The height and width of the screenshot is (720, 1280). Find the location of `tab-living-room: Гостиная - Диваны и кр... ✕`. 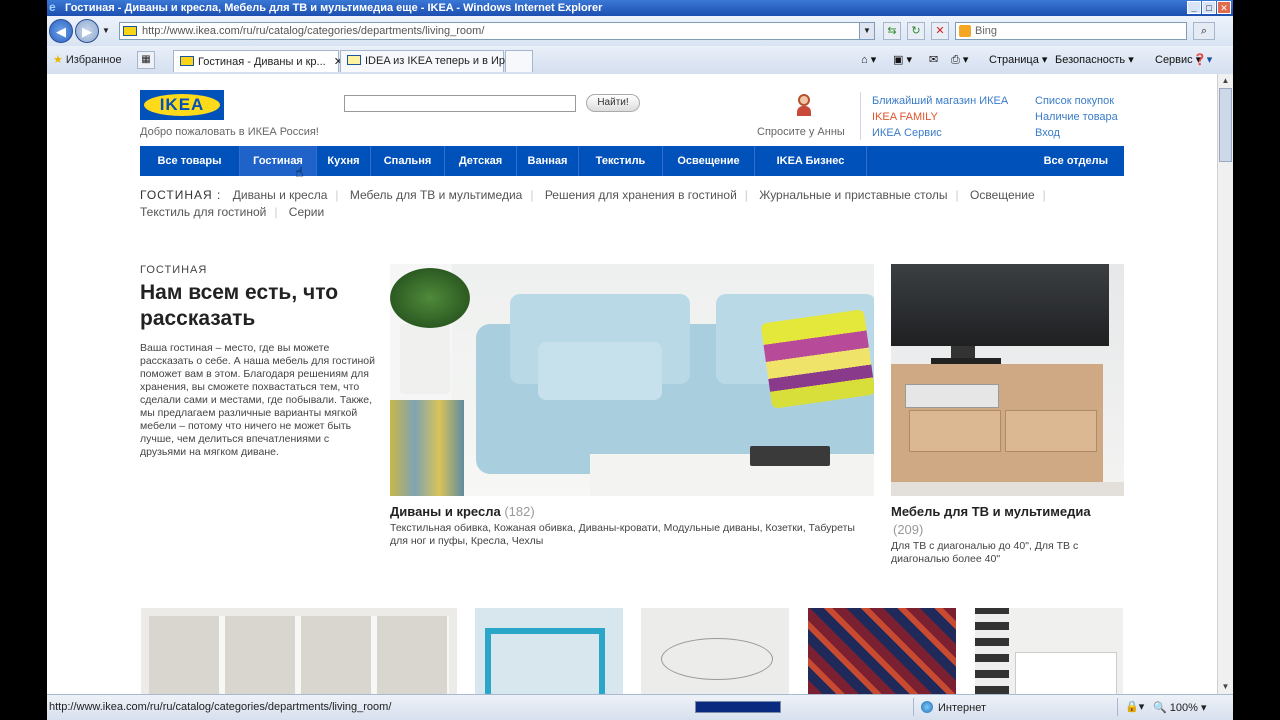

tab-living-room: Гостиная - Диваны и кр... ✕ is located at coordinates (258, 61).